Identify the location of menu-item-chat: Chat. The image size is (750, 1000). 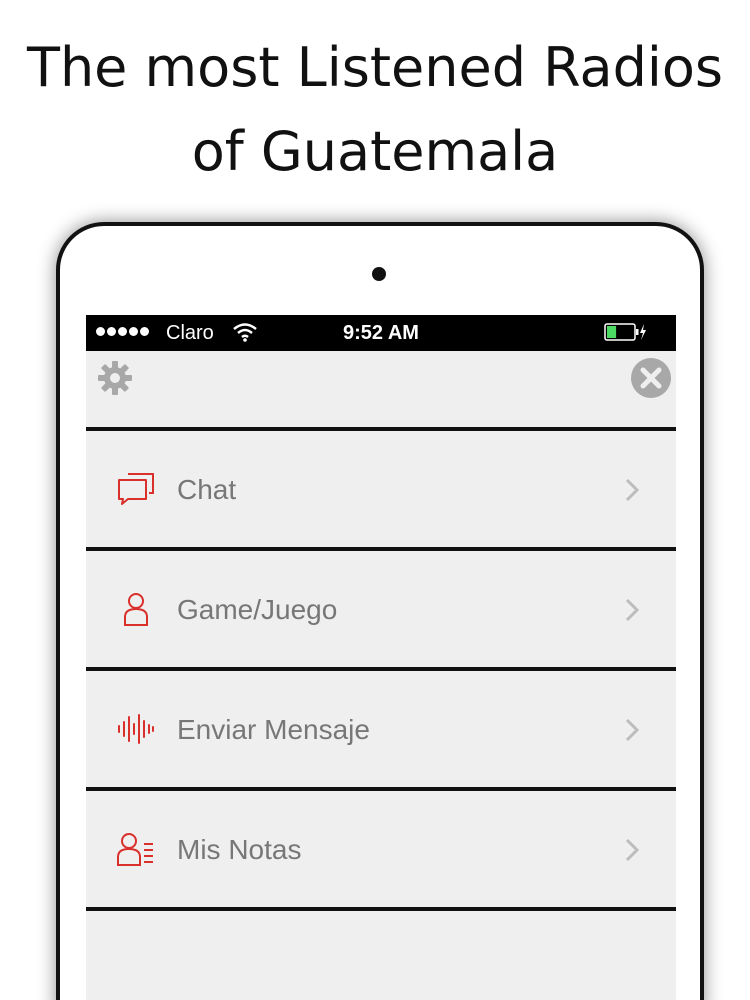
(381, 489).